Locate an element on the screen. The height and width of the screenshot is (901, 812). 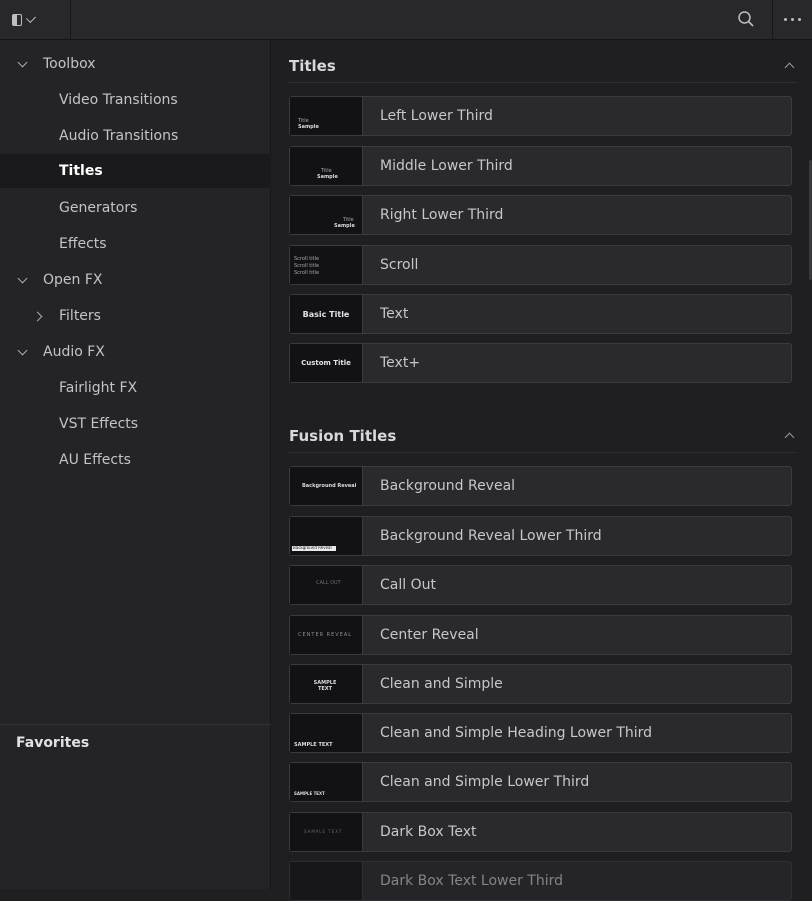
sidebar-item-label: Generators is located at coordinates (98, 208).